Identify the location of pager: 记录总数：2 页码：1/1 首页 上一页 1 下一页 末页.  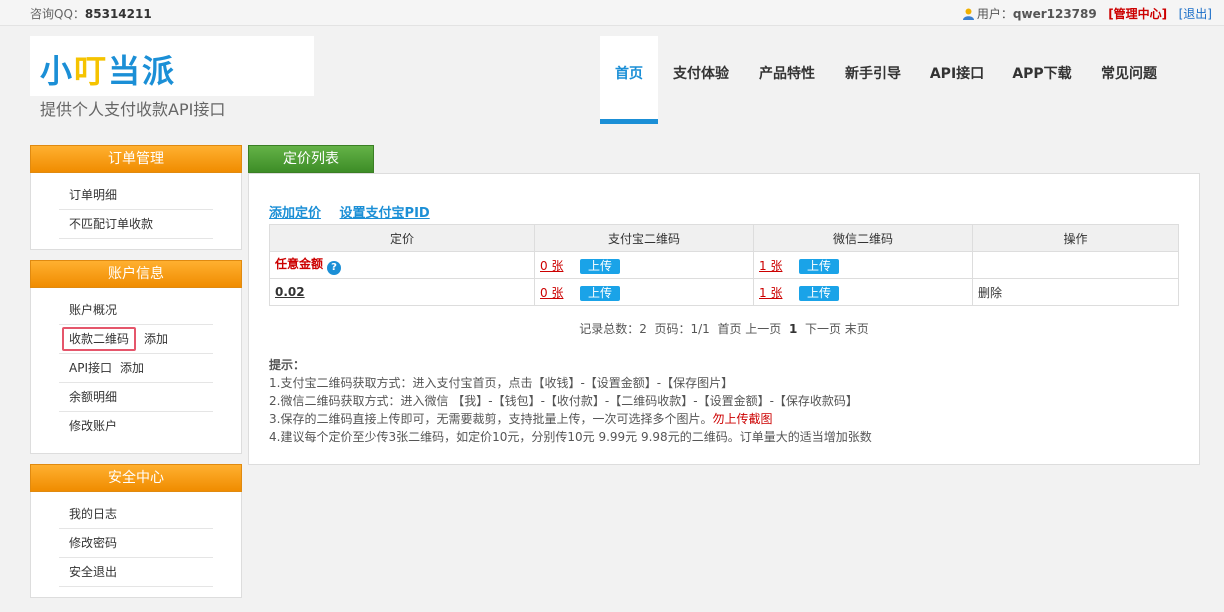
(724, 328).